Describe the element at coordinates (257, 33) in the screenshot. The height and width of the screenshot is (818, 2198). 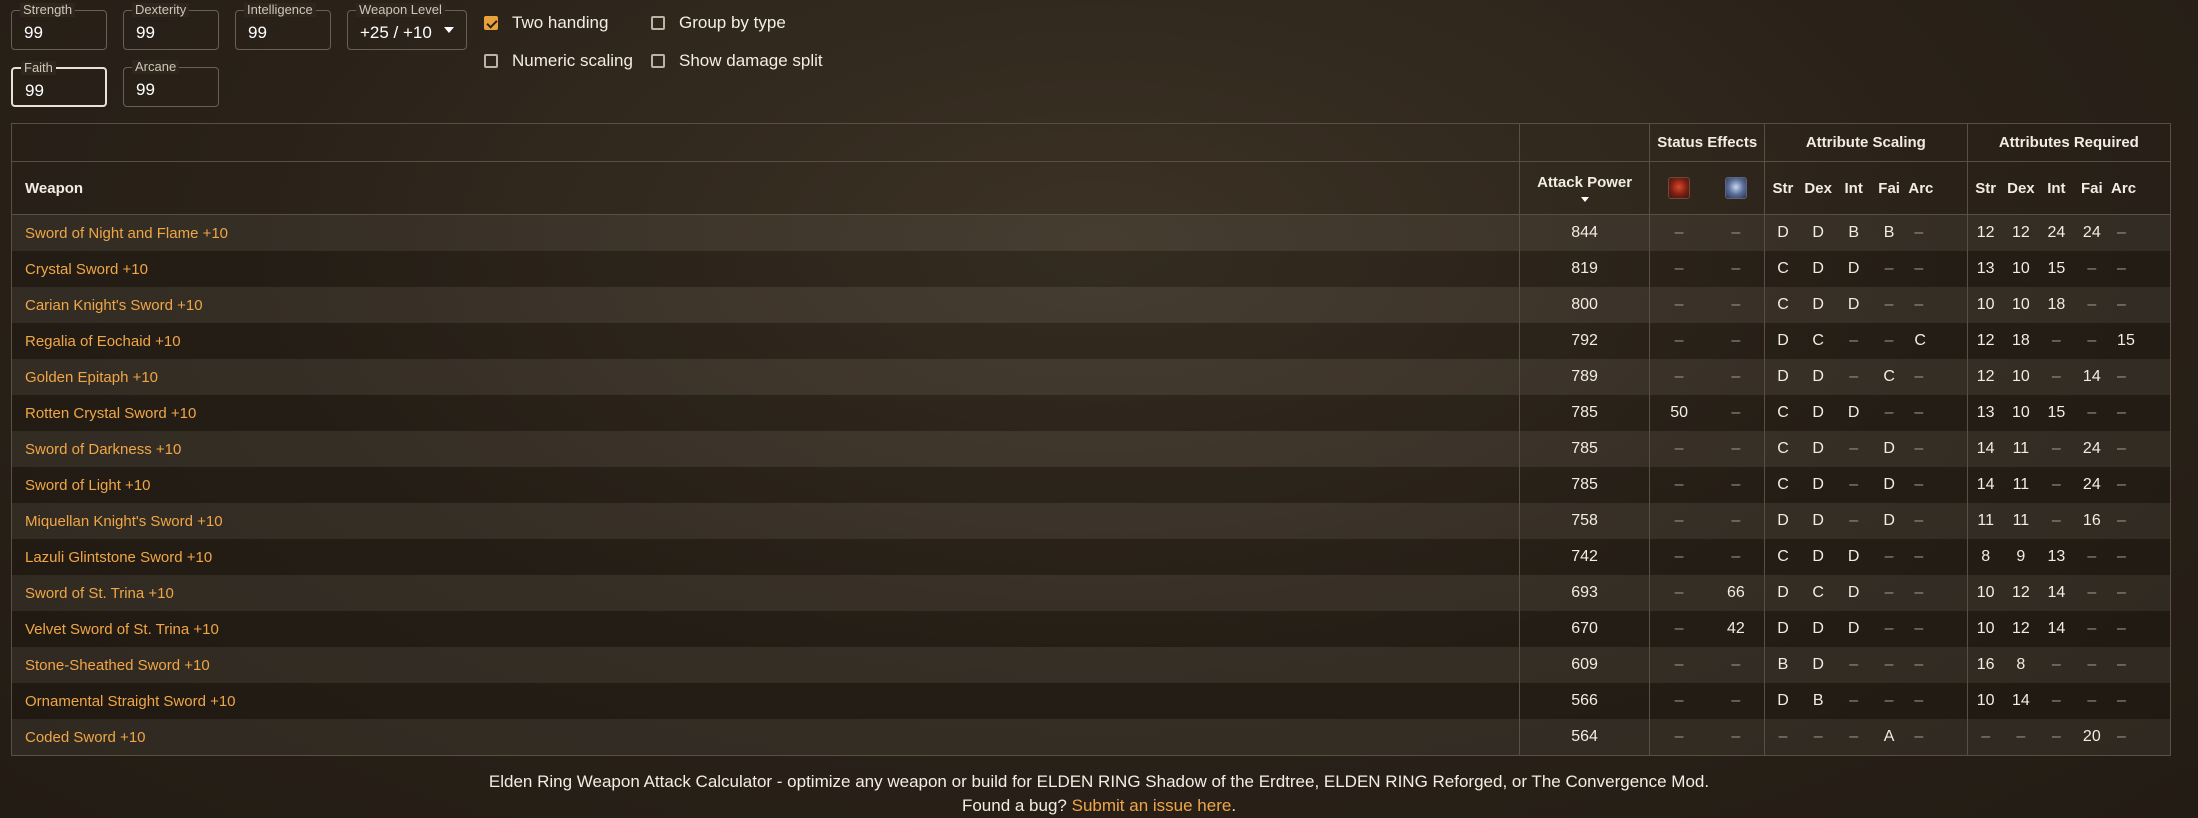
I see `intelligence-value: 99` at that location.